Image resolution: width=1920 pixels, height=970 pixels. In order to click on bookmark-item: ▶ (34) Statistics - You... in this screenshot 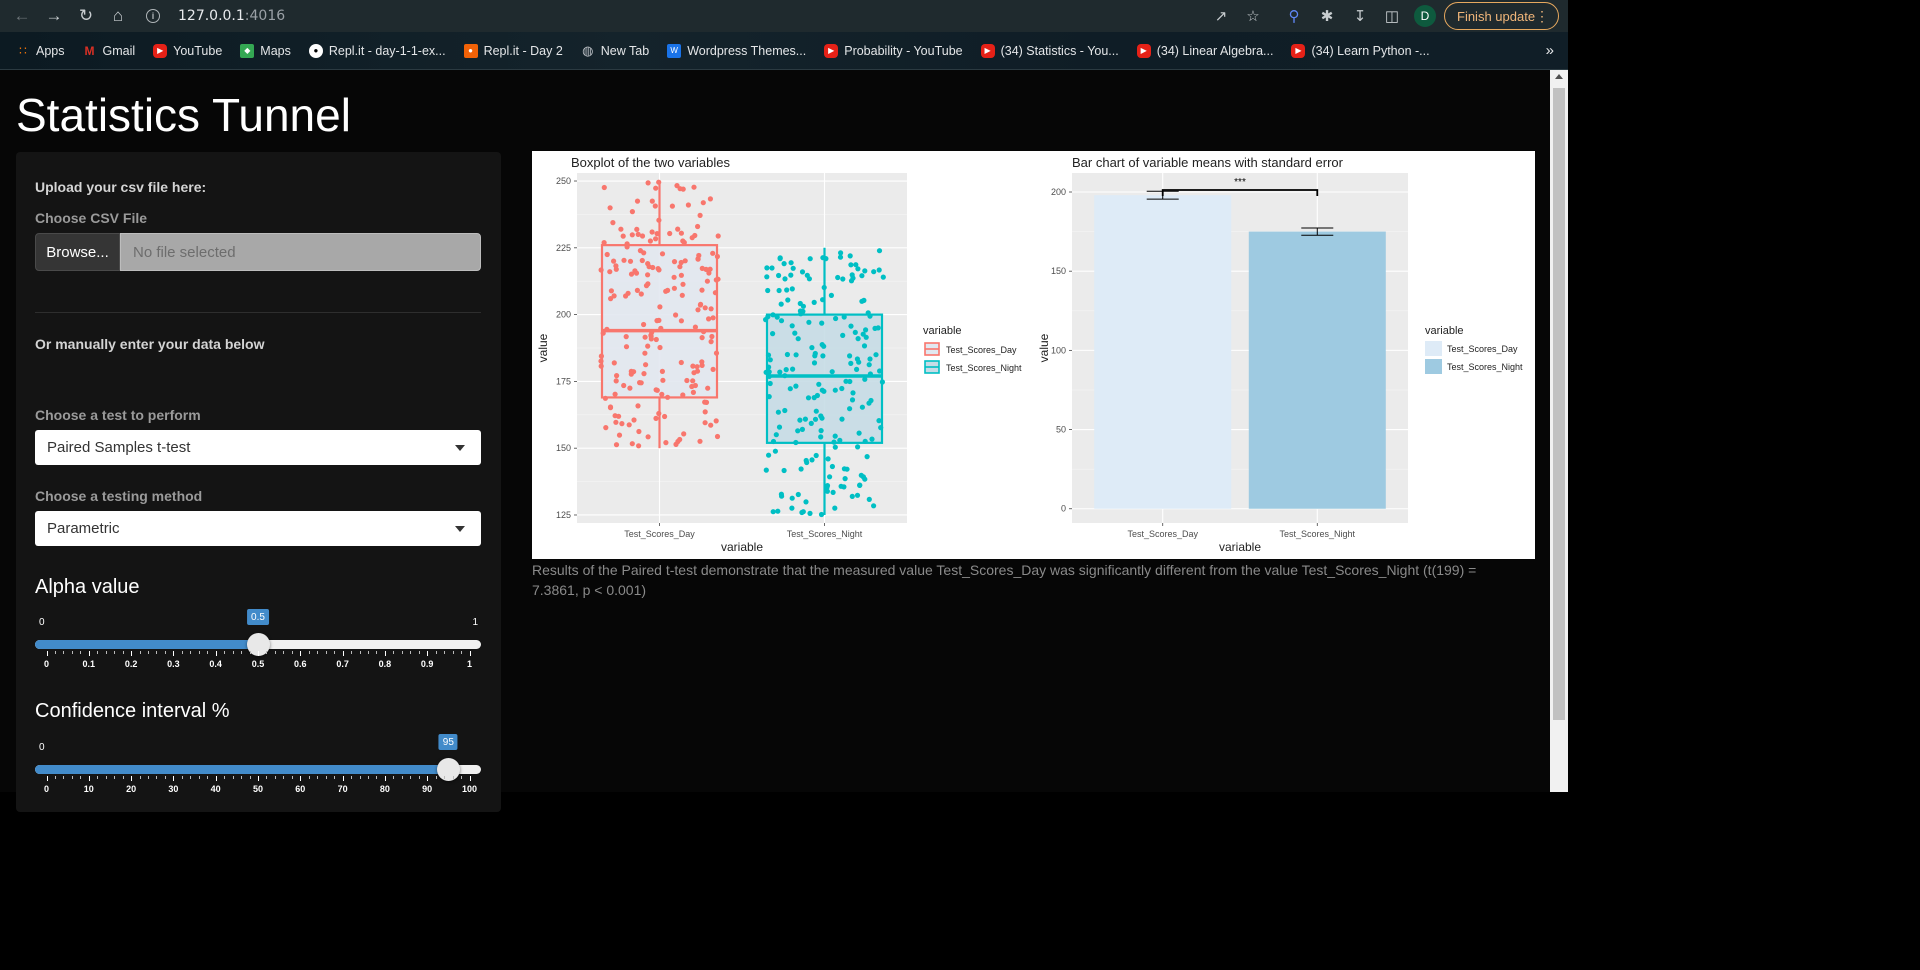, I will do `click(1049, 50)`.